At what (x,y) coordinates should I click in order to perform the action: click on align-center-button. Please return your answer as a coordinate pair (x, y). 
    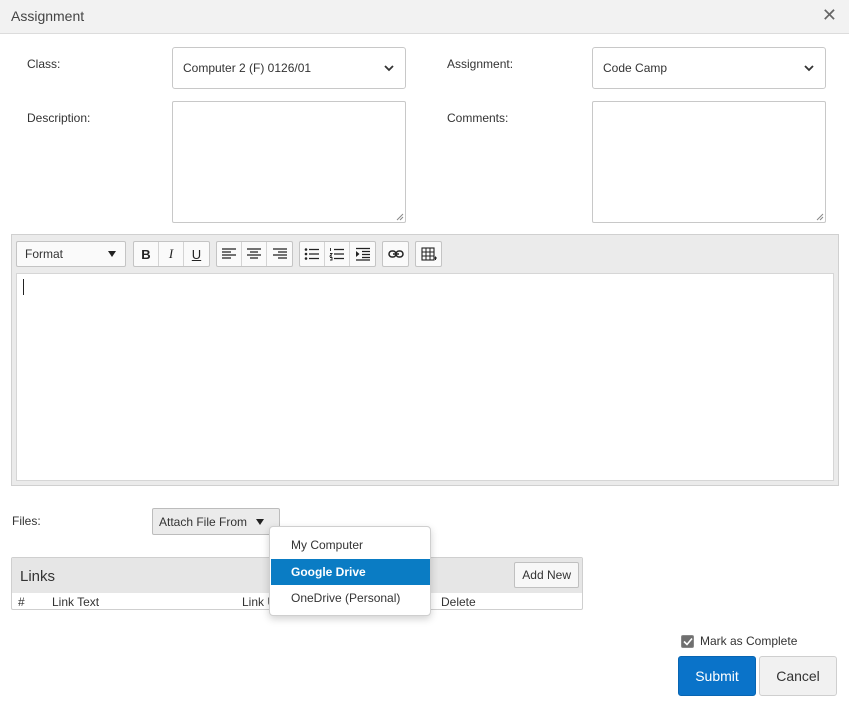
    Looking at the image, I should click on (254, 254).